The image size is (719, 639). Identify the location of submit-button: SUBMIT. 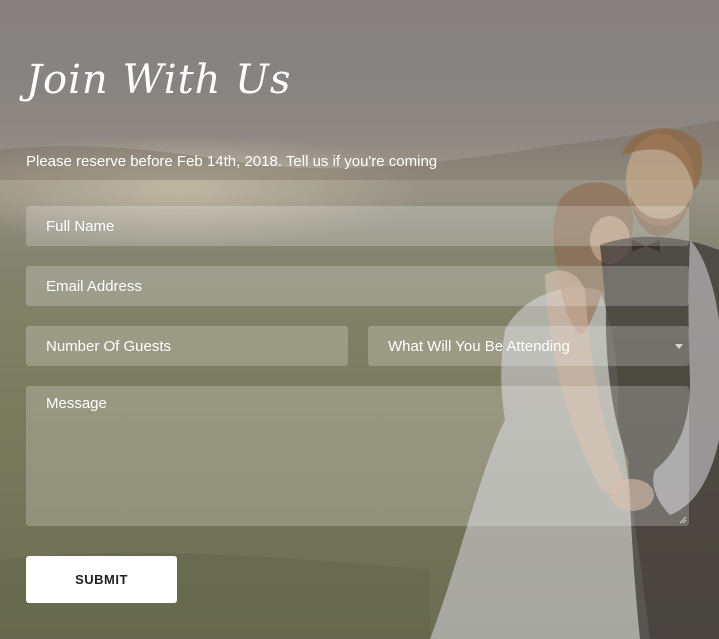
(101, 579).